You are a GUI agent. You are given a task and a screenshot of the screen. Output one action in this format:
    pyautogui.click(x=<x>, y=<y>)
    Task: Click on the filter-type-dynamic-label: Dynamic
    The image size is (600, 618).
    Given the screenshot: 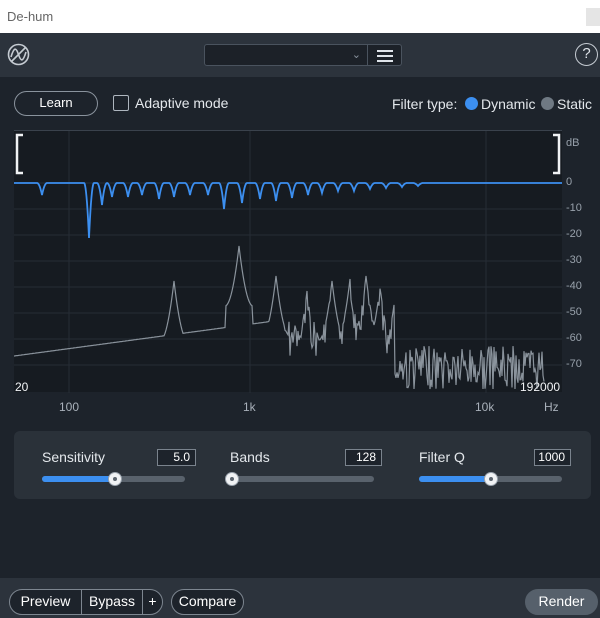 What is the action you would take?
    pyautogui.click(x=508, y=104)
    